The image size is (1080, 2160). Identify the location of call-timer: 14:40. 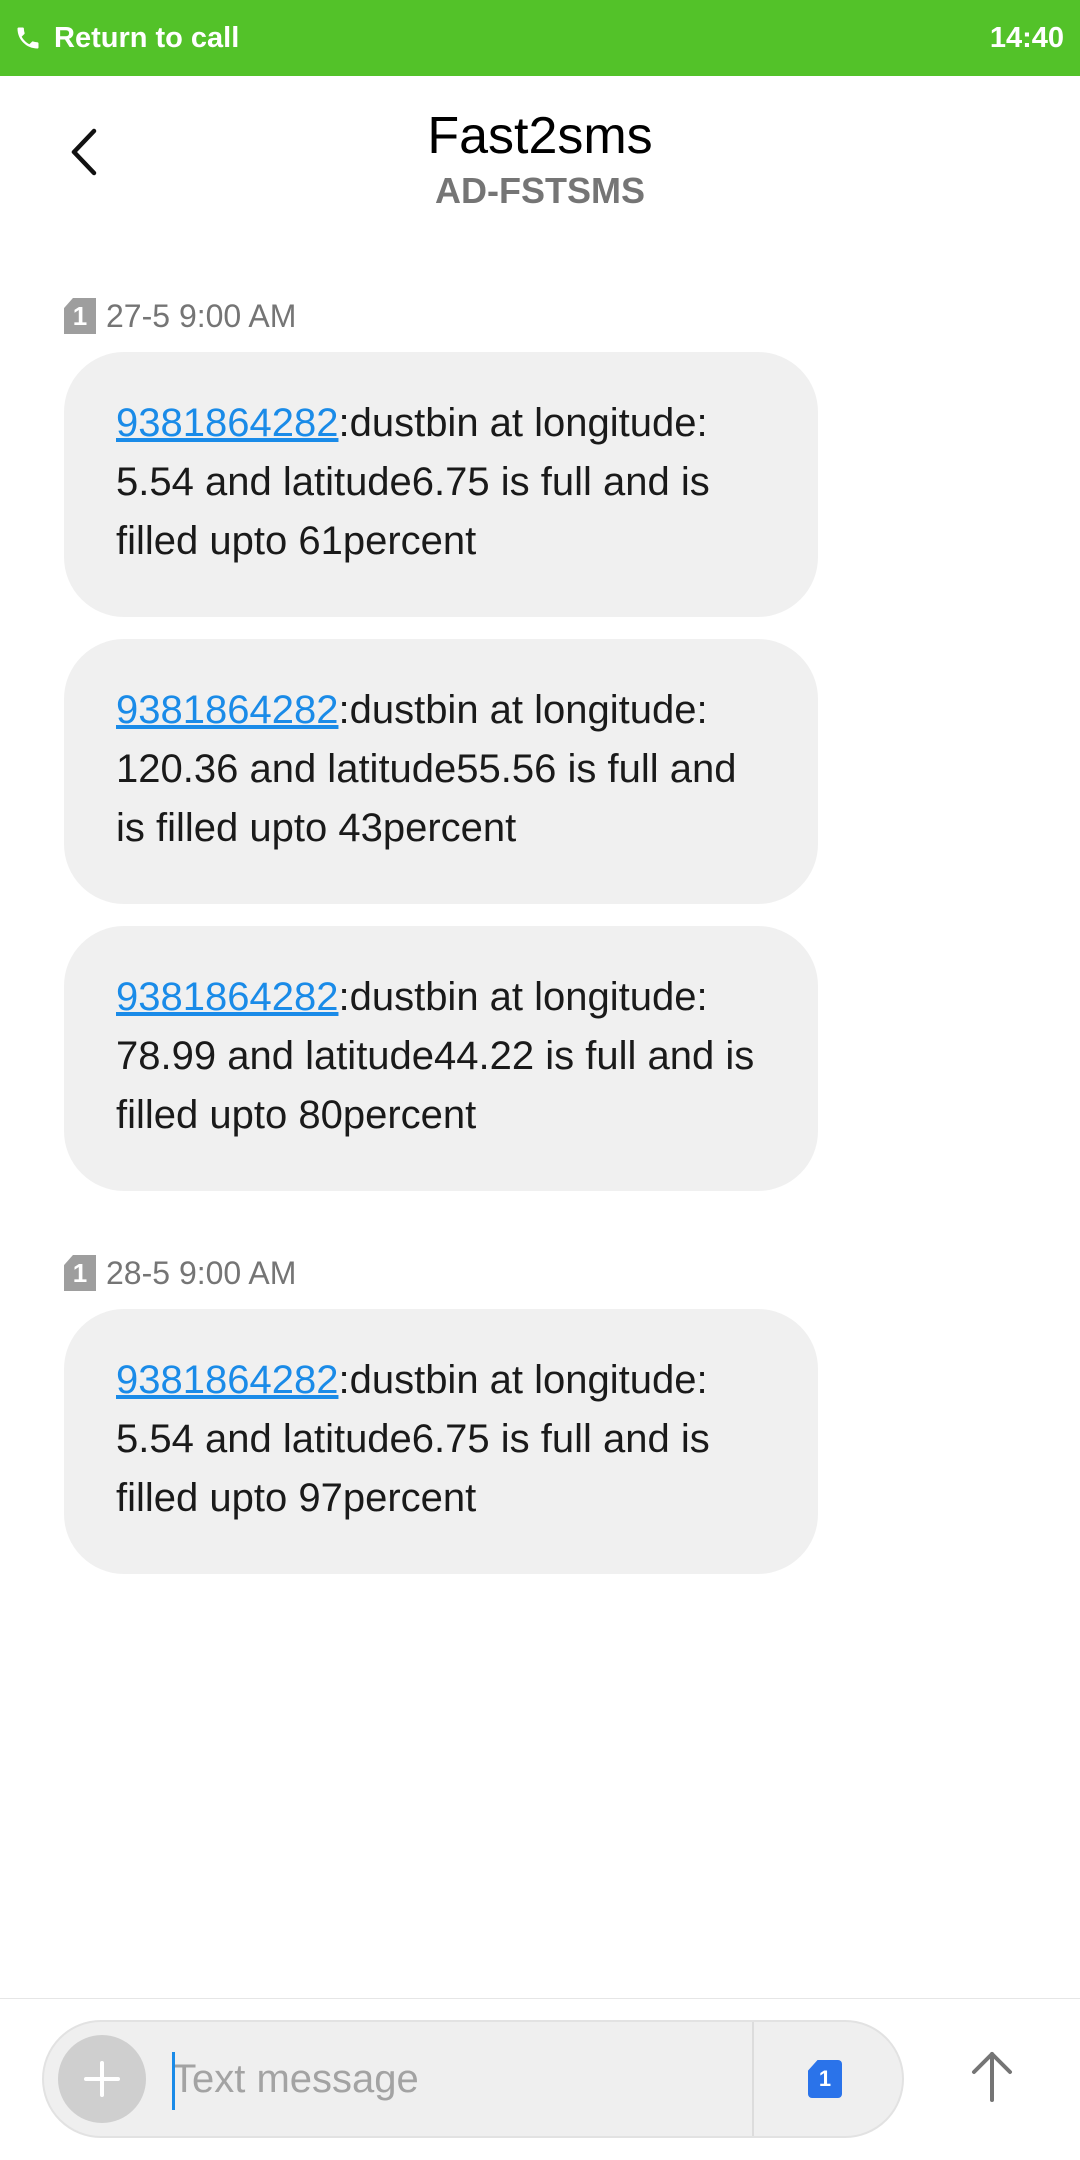
(1026, 37).